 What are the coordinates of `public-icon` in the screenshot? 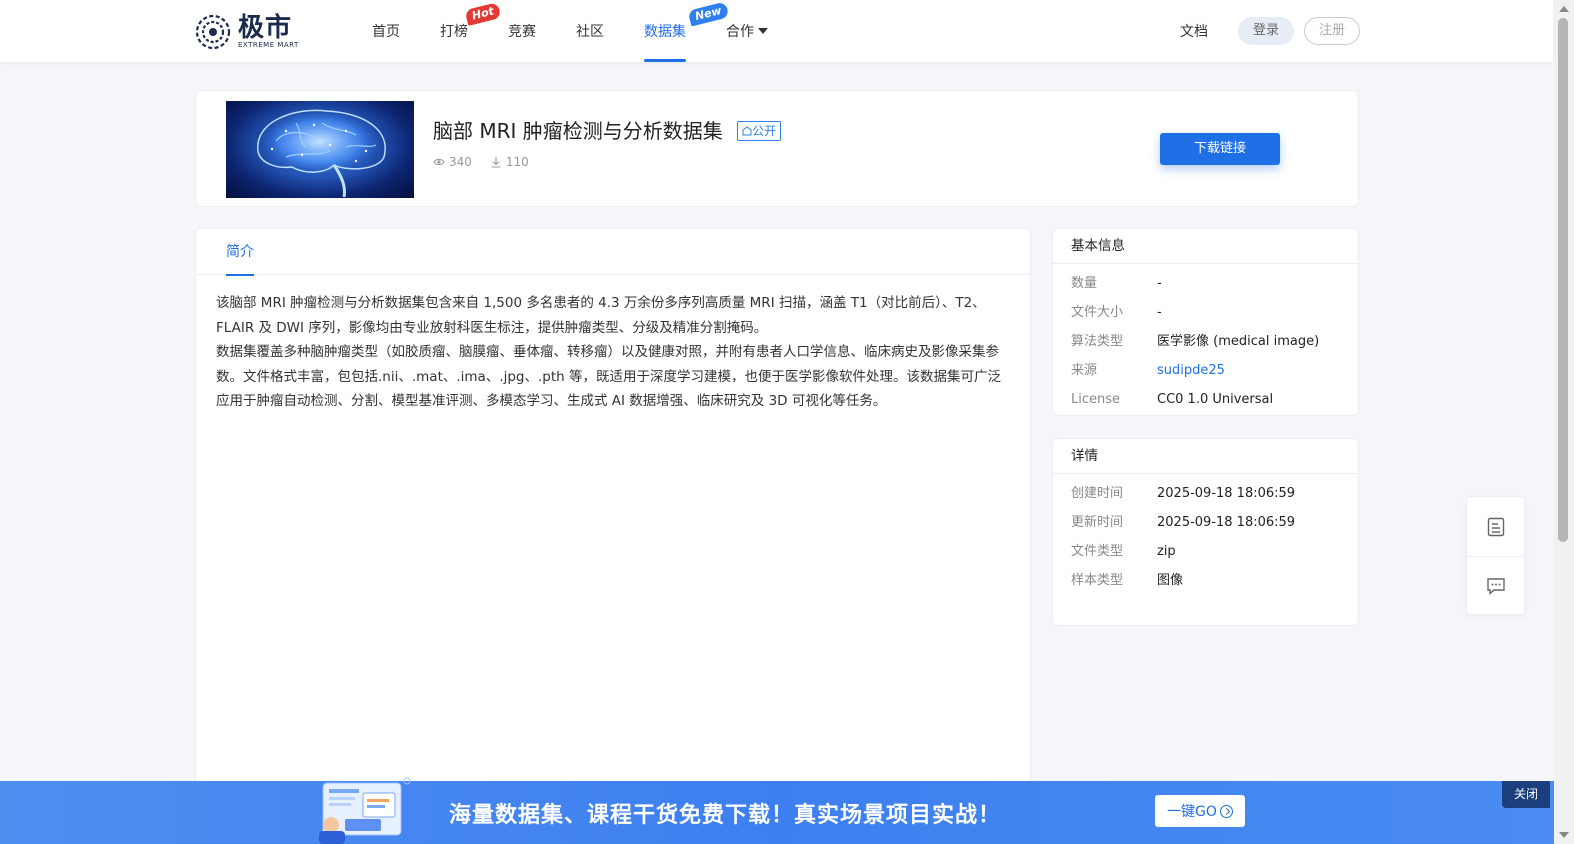 It's located at (747, 131).